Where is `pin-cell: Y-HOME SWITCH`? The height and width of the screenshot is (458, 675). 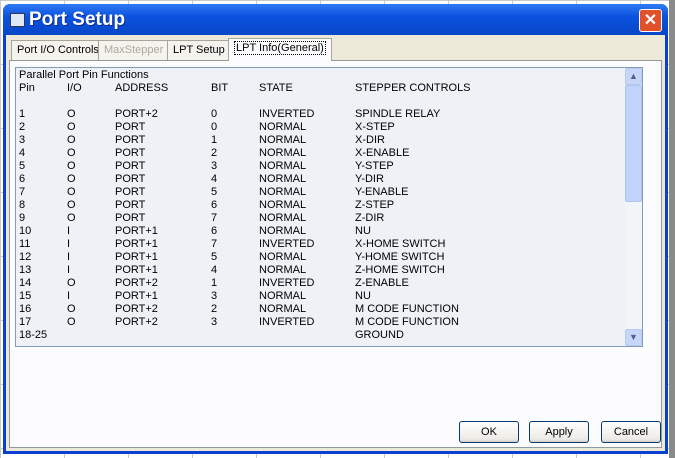 pin-cell: Y-HOME SWITCH is located at coordinates (400, 257).